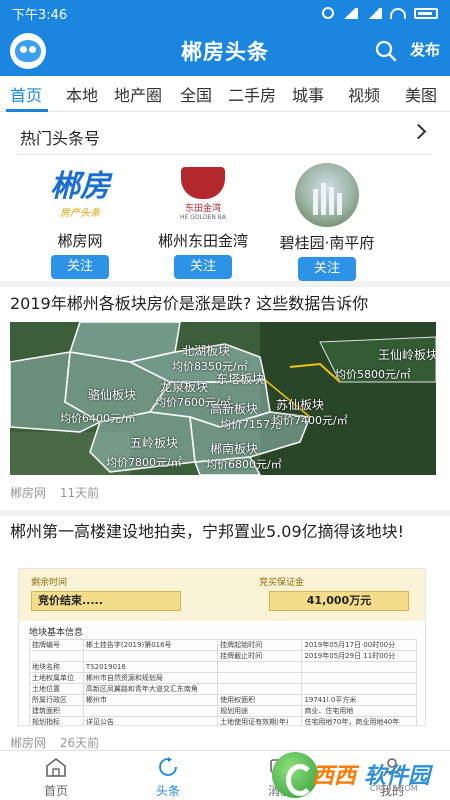 This screenshot has height=800, width=450. Describe the element at coordinates (80, 213) in the screenshot. I see `logo-subtext: 房产头条` at that location.